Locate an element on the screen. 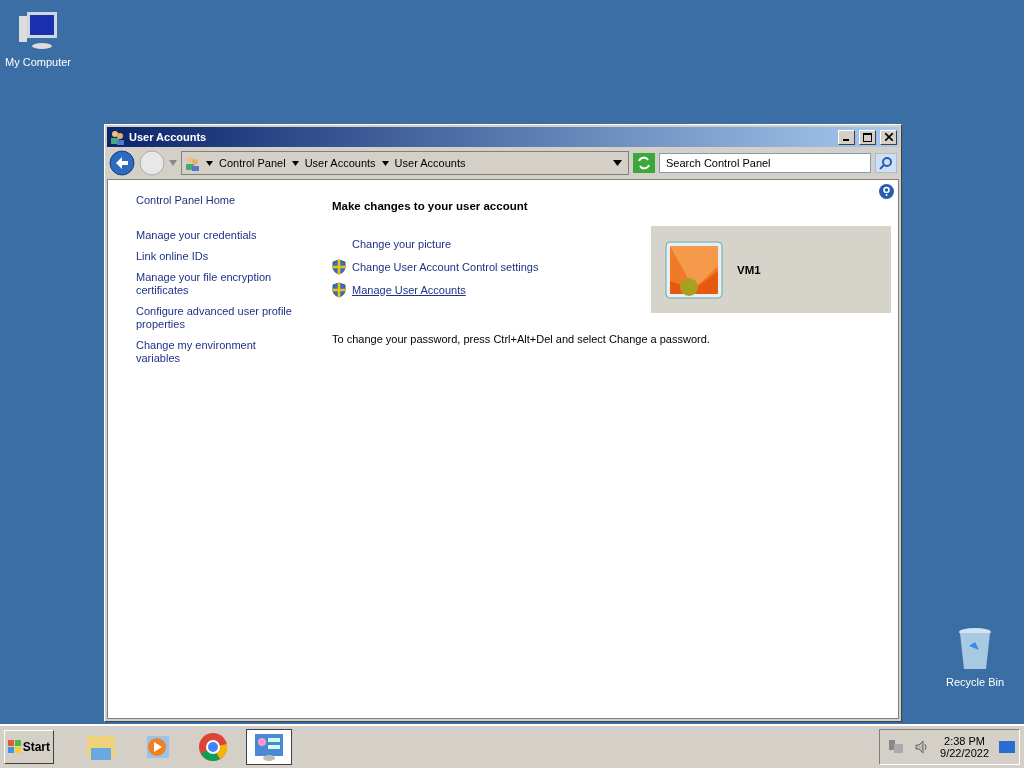 This screenshot has height=768, width=1024. password-note: To change your password, press Ctrl+Alt+Del and select Change a password. is located at coordinates (521, 339).